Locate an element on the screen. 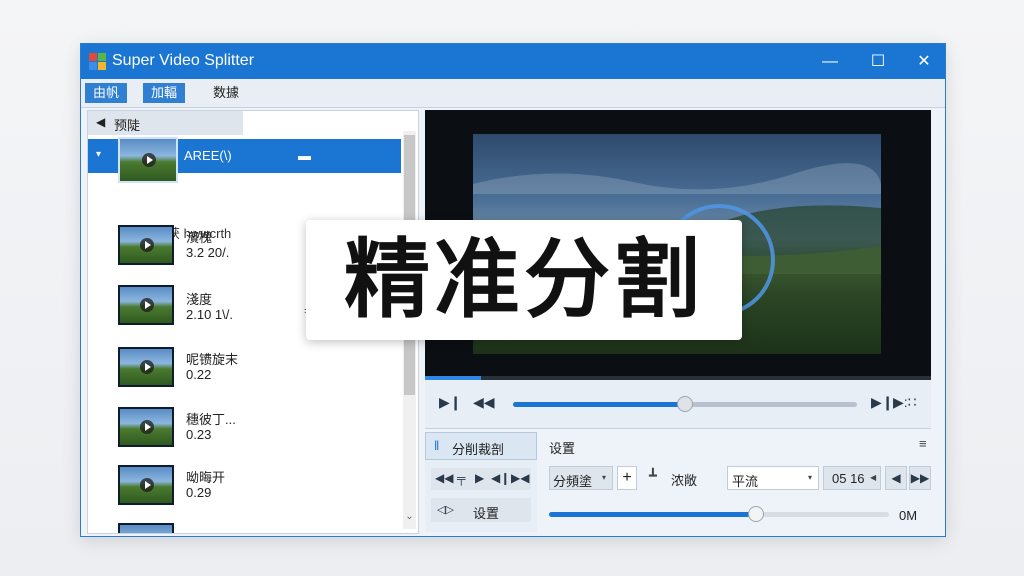 This screenshot has height=576, width=1024. split-settings-button: ◁▷ 设置 is located at coordinates (481, 510).